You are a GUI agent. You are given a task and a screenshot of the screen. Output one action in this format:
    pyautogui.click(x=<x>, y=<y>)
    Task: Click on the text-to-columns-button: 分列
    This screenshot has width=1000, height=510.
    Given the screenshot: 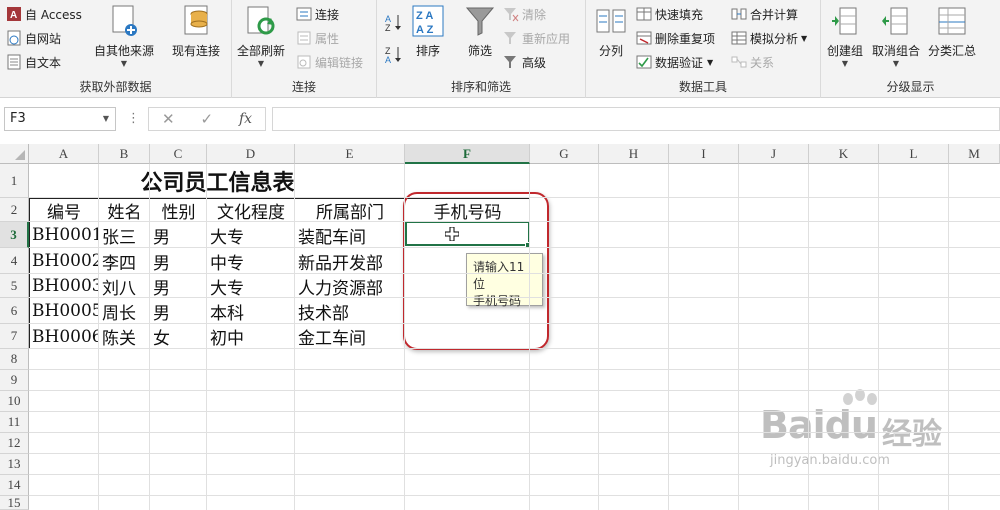 What is the action you would take?
    pyautogui.click(x=611, y=31)
    